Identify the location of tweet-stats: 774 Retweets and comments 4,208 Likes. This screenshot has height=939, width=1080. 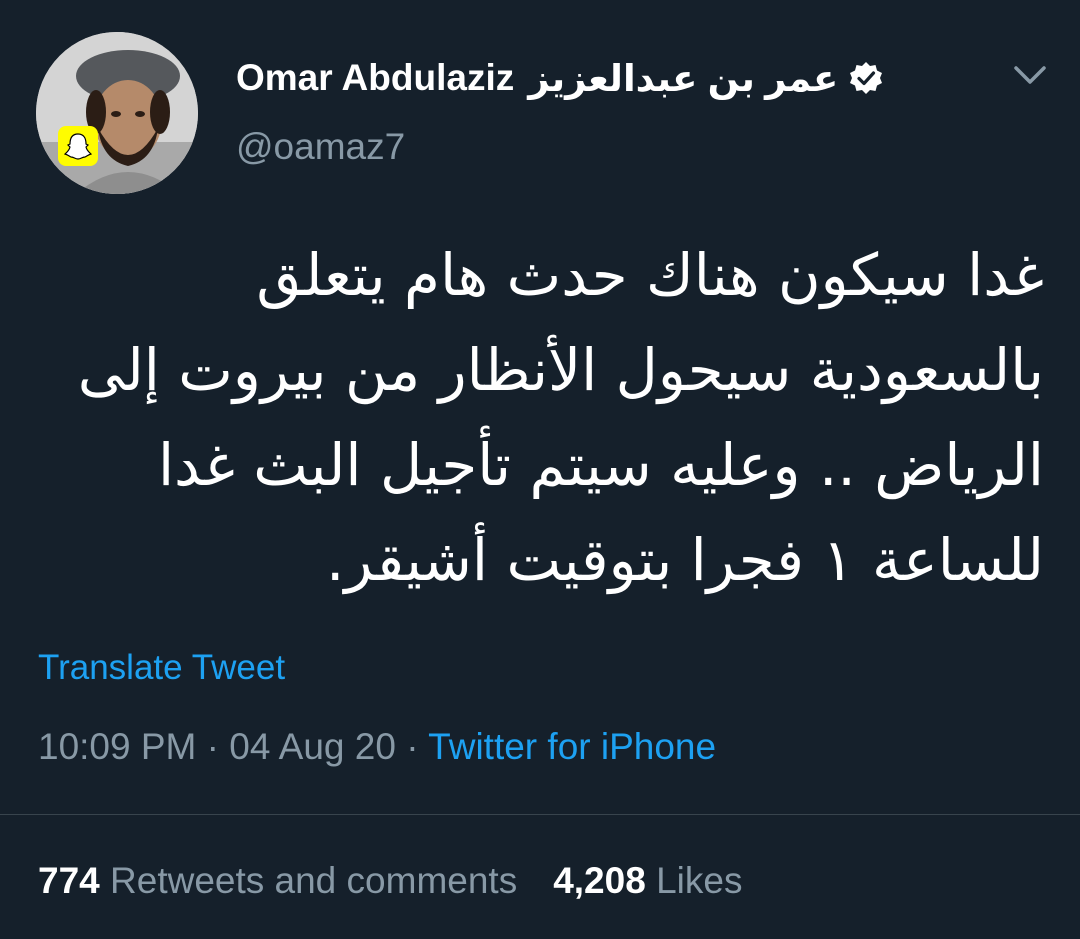
(390, 881).